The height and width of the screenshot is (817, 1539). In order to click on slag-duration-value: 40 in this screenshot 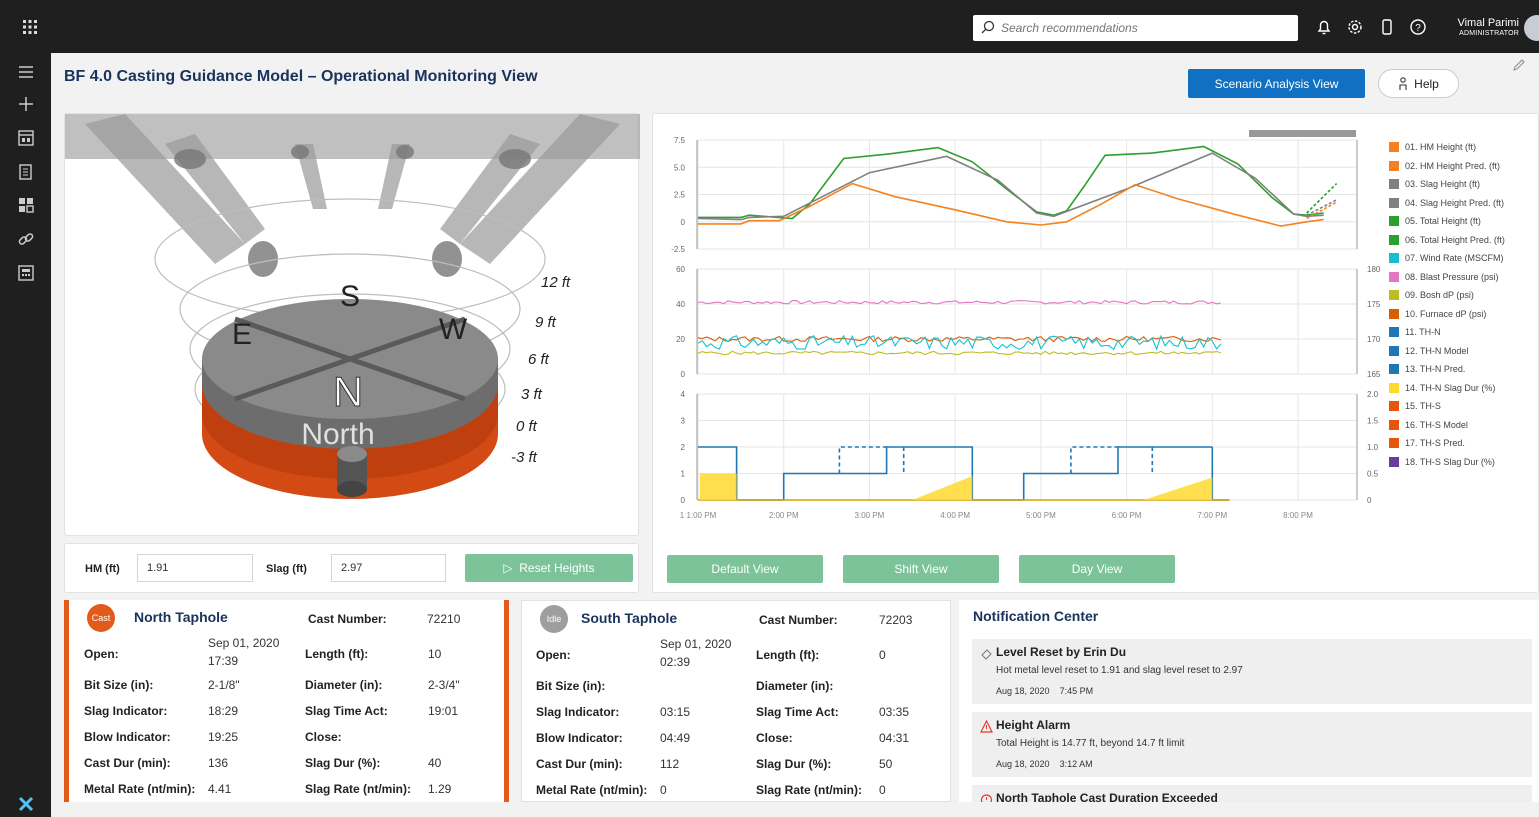, I will do `click(435, 763)`.